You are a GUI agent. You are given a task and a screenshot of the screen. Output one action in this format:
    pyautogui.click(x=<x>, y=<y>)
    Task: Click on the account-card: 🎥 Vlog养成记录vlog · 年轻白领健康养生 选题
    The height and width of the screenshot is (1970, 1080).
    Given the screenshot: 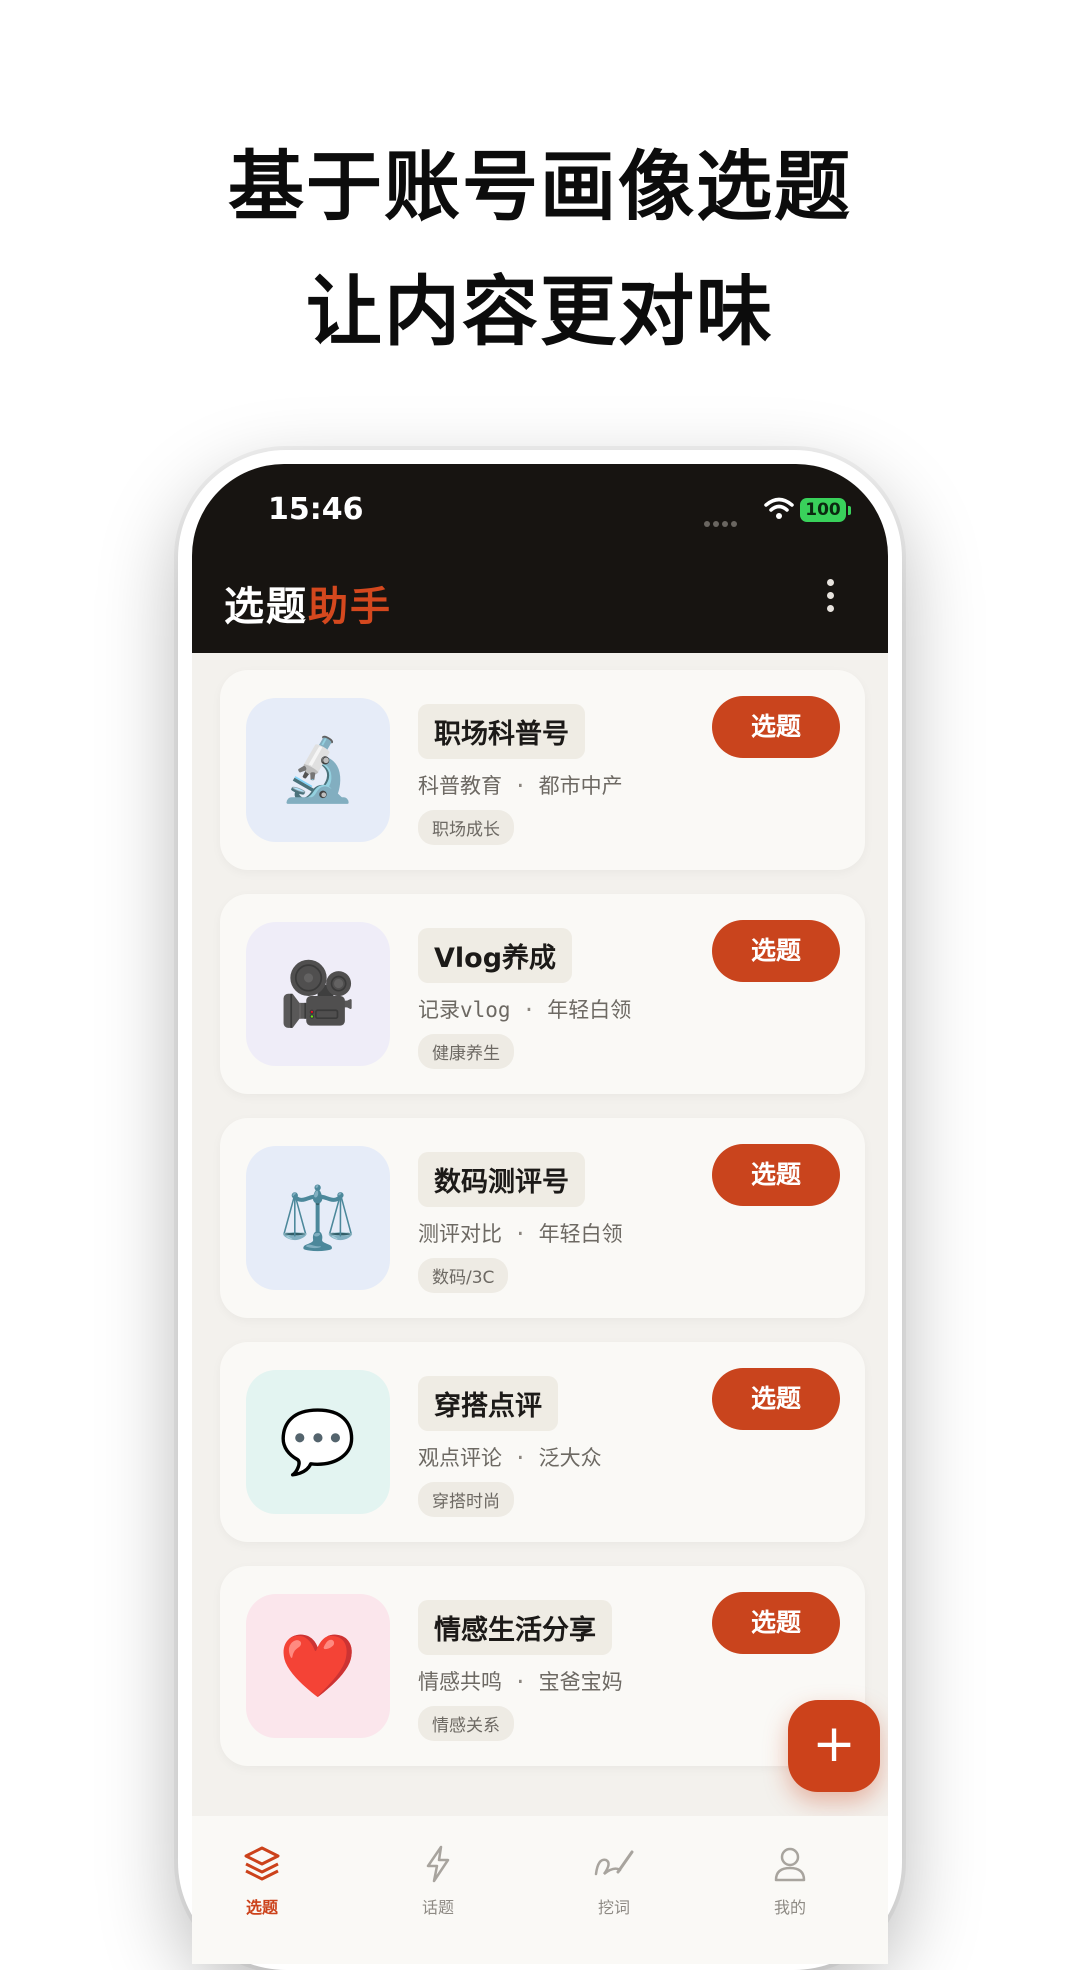 What is the action you would take?
    pyautogui.click(x=542, y=994)
    